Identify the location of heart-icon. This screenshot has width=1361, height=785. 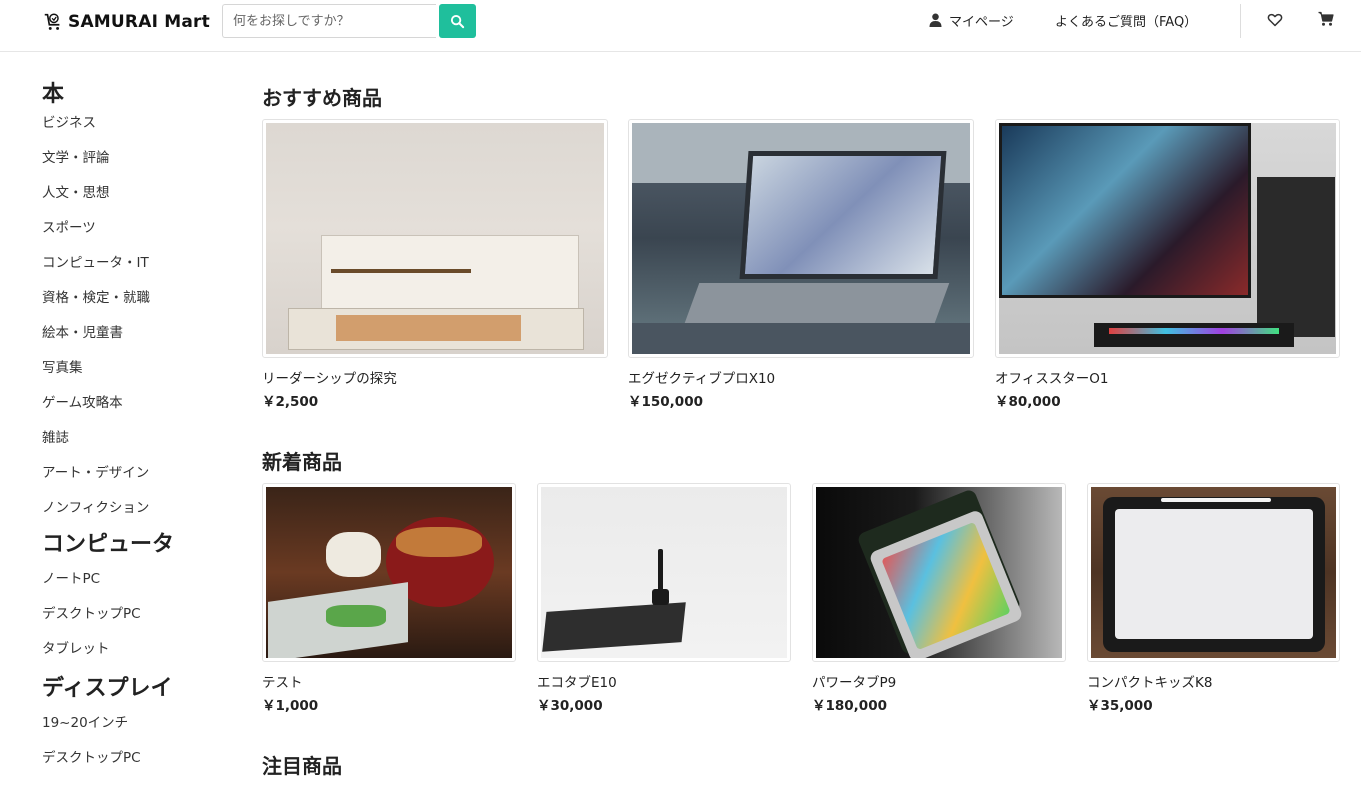
(1275, 20).